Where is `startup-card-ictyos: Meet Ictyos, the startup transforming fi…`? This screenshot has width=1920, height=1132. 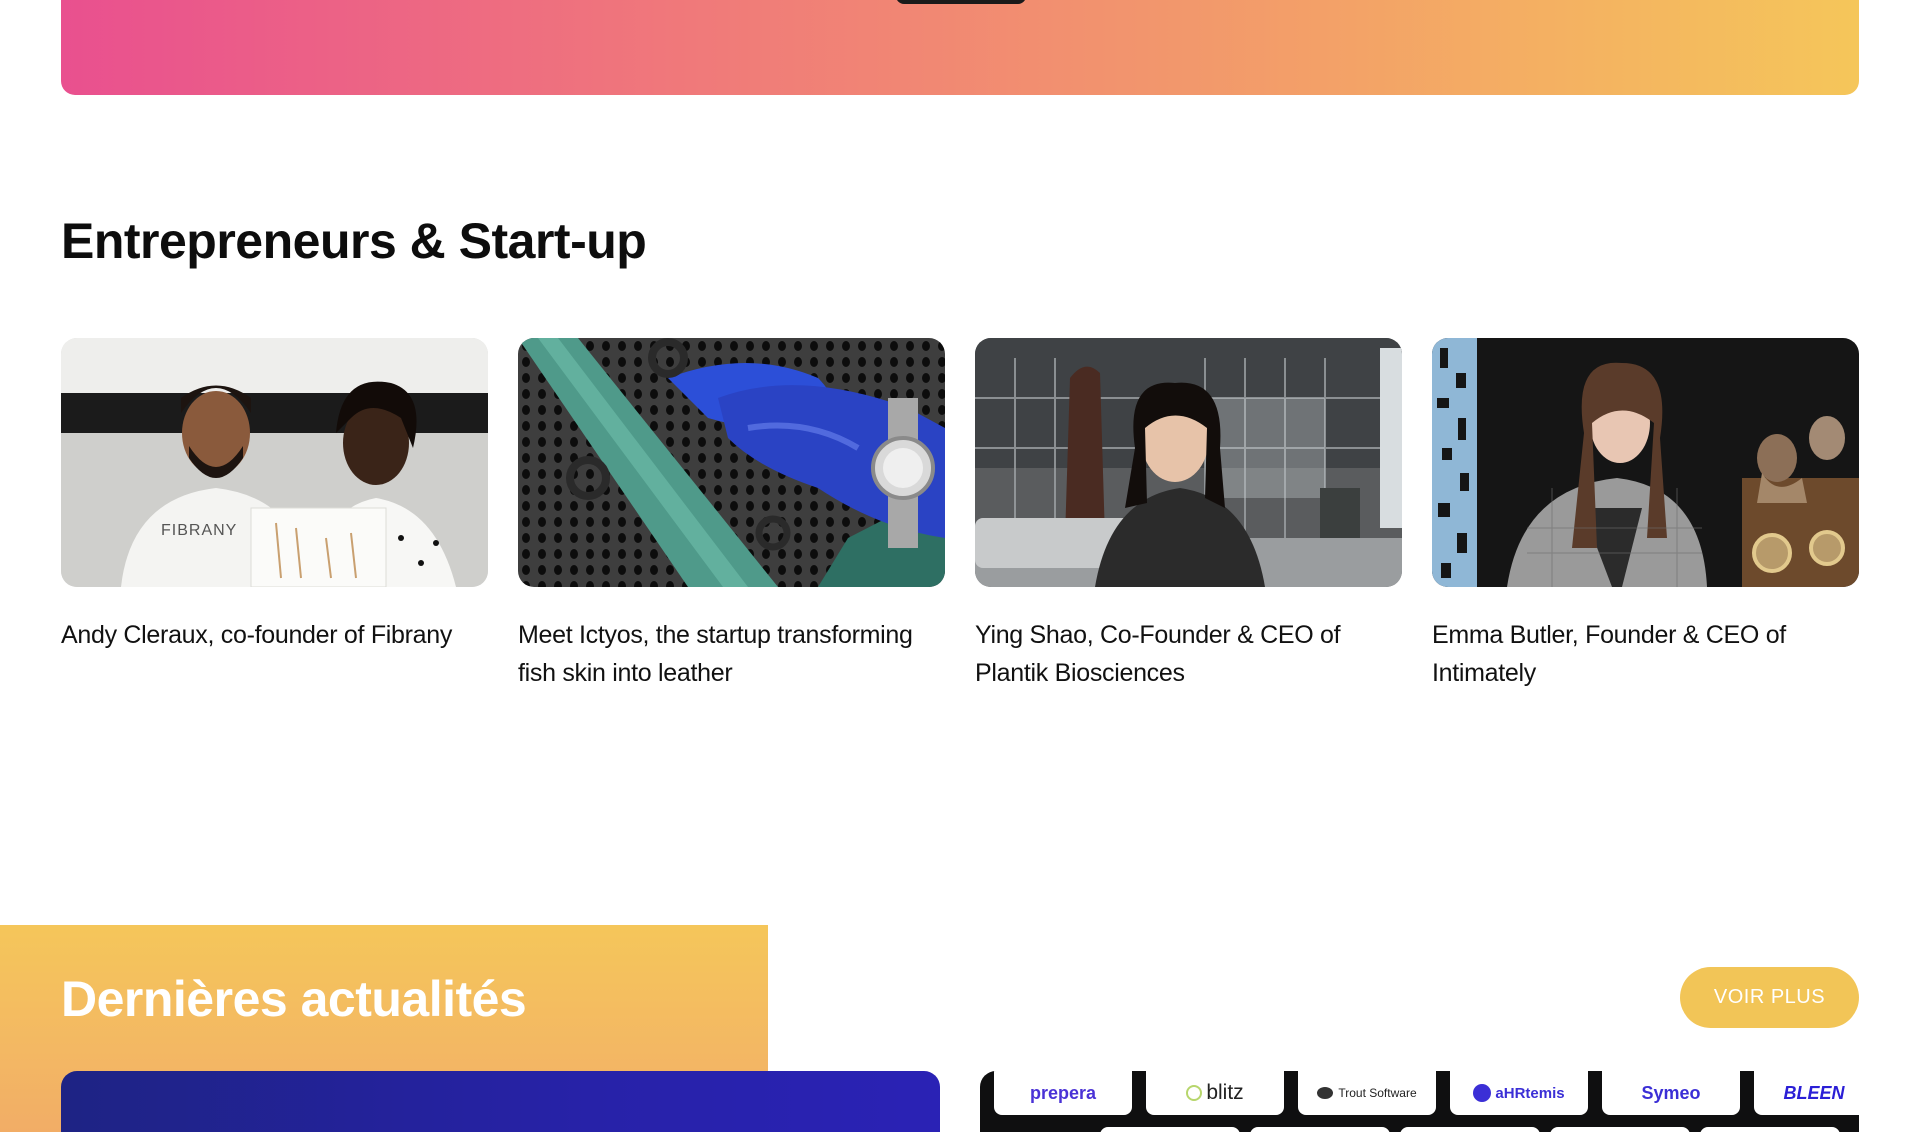 startup-card-ictyos: Meet Ictyos, the startup transforming fi… is located at coordinates (731, 515).